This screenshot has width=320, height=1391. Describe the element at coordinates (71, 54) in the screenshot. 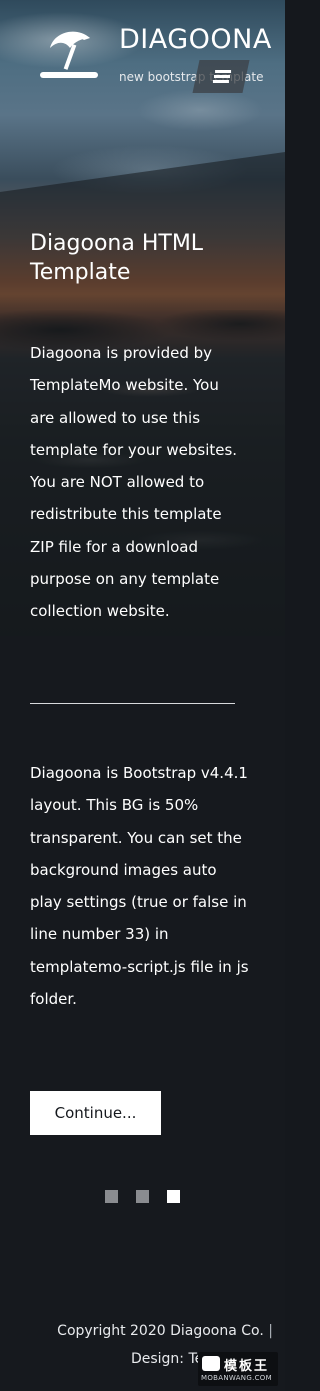

I see `beach-umbrella-icon` at that location.